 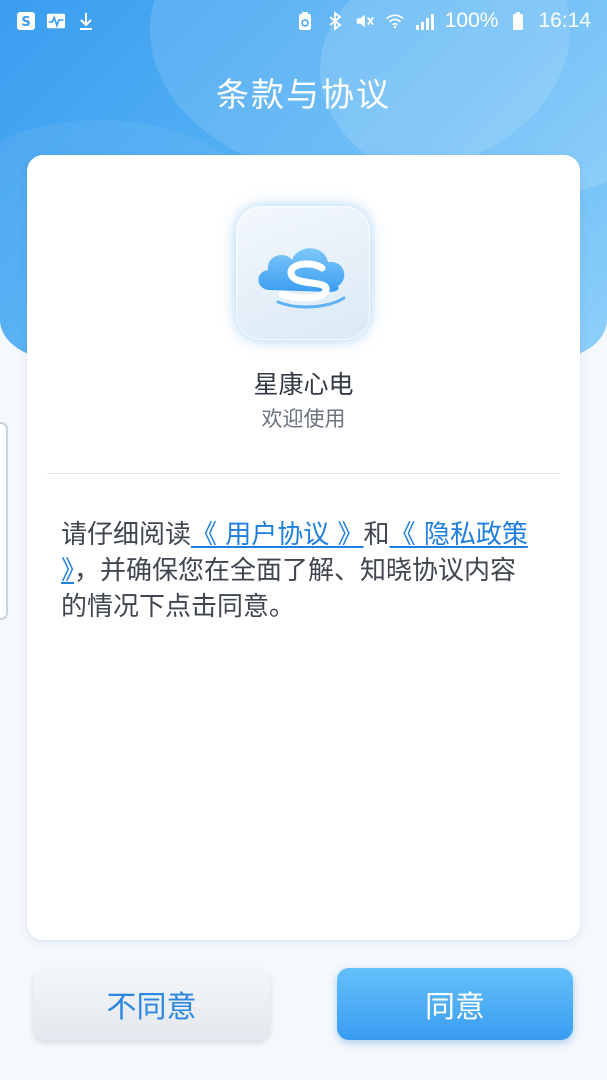 What do you see at coordinates (277, 535) in the screenshot?
I see `user-agreement-link: 《 用户协议 》` at bounding box center [277, 535].